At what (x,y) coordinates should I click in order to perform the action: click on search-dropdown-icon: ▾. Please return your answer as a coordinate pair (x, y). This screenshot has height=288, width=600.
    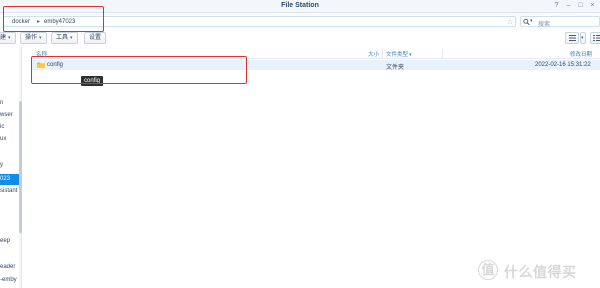
    Looking at the image, I should click on (531, 21).